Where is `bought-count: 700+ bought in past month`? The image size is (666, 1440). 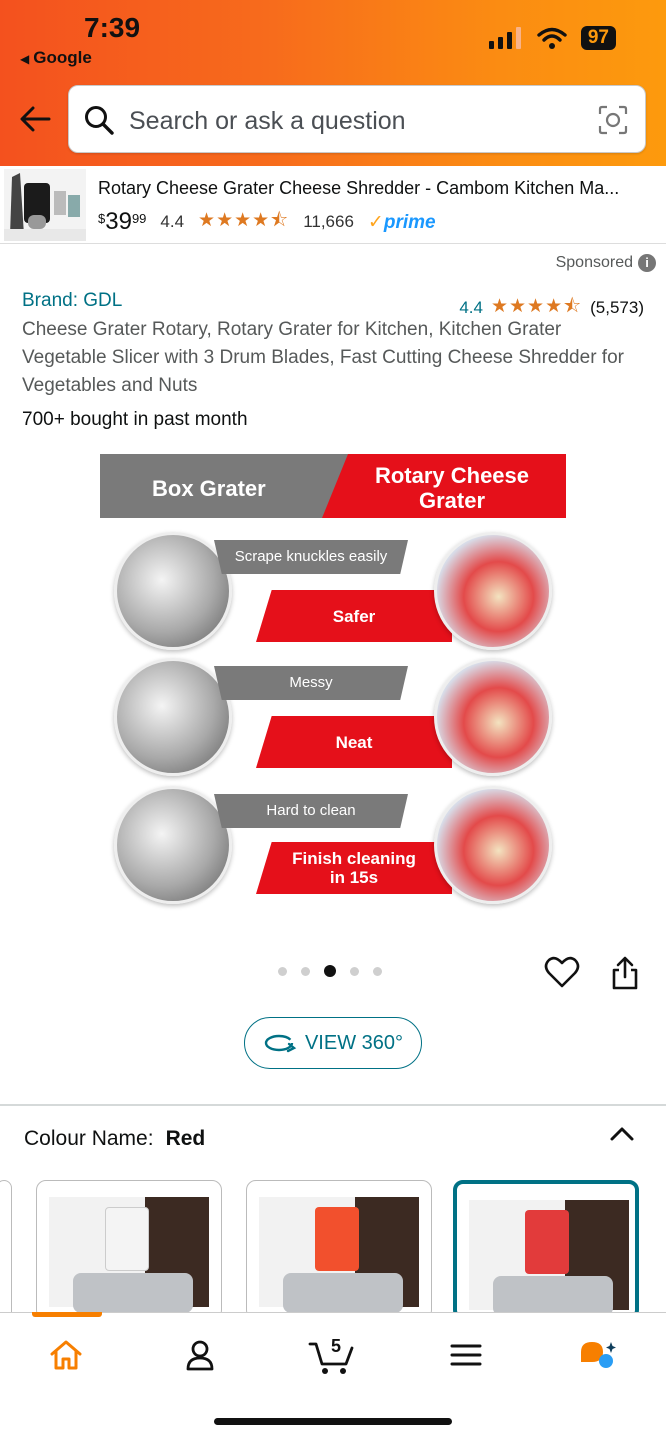 bought-count: 700+ bought in past month is located at coordinates (135, 419).